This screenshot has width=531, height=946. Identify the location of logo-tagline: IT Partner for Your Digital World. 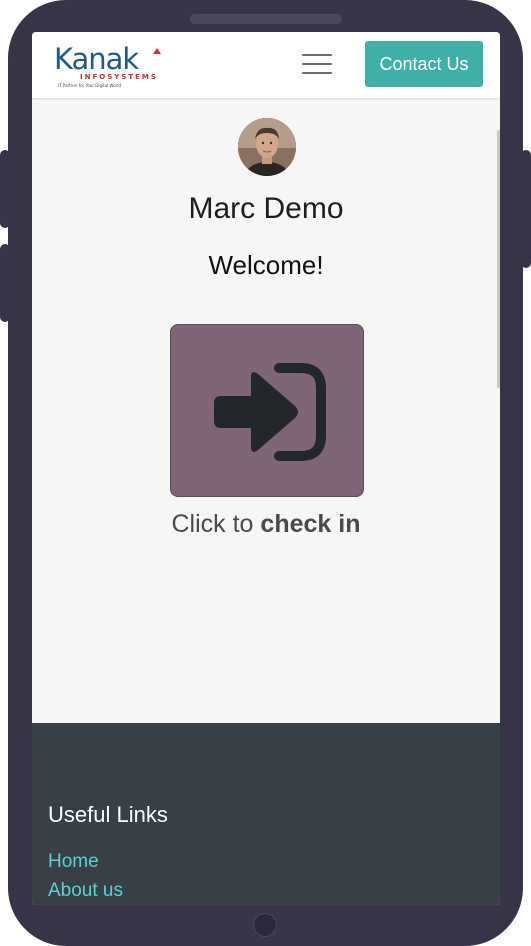
(89, 85).